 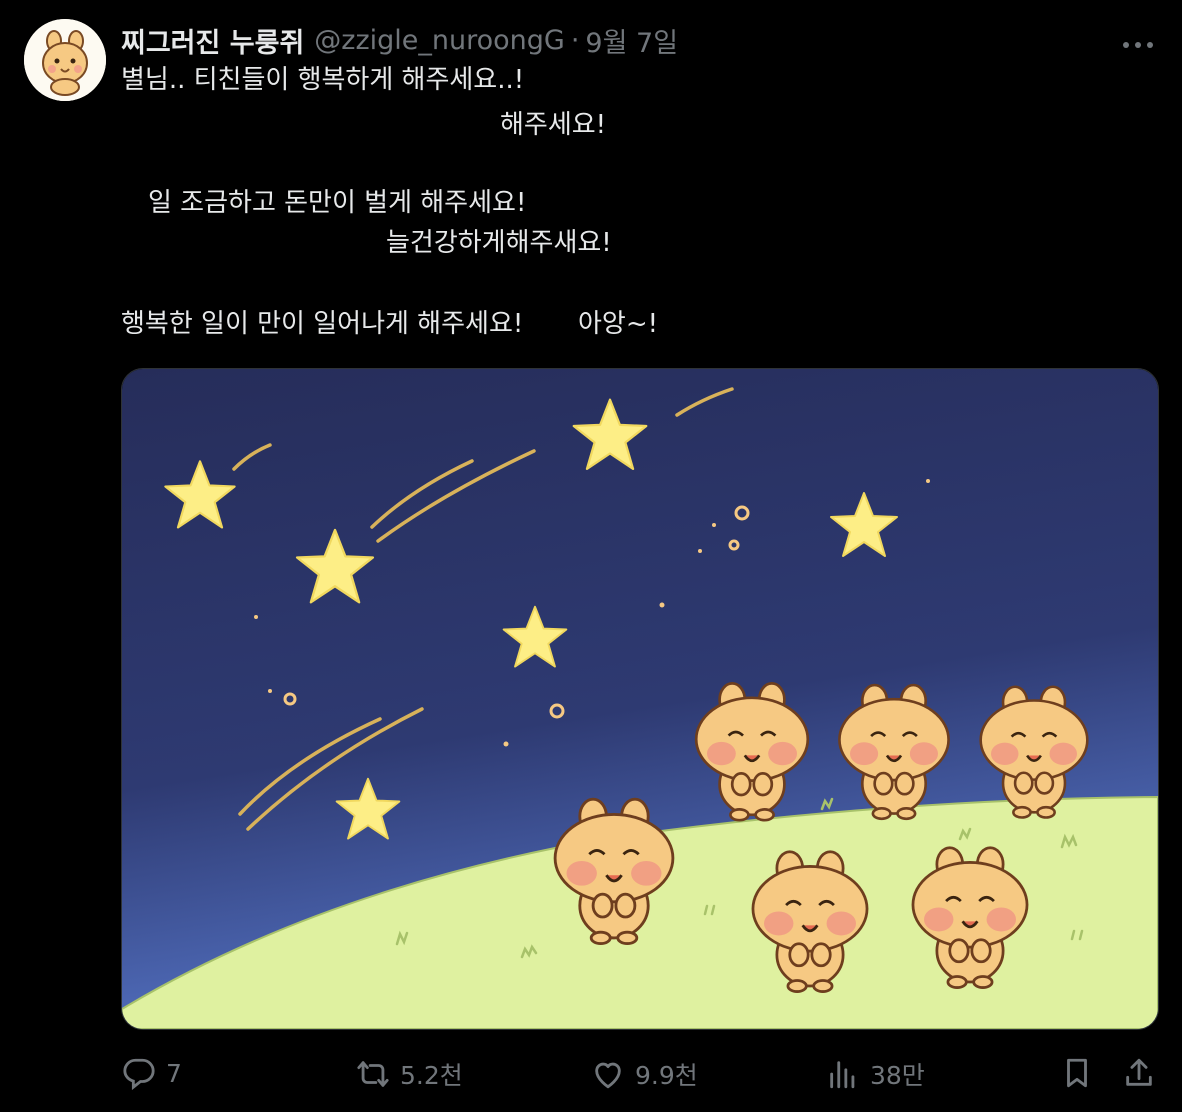 I want to click on tweet-actions: 7 5.2천 9.9천 38만, so click(x=591, y=1076).